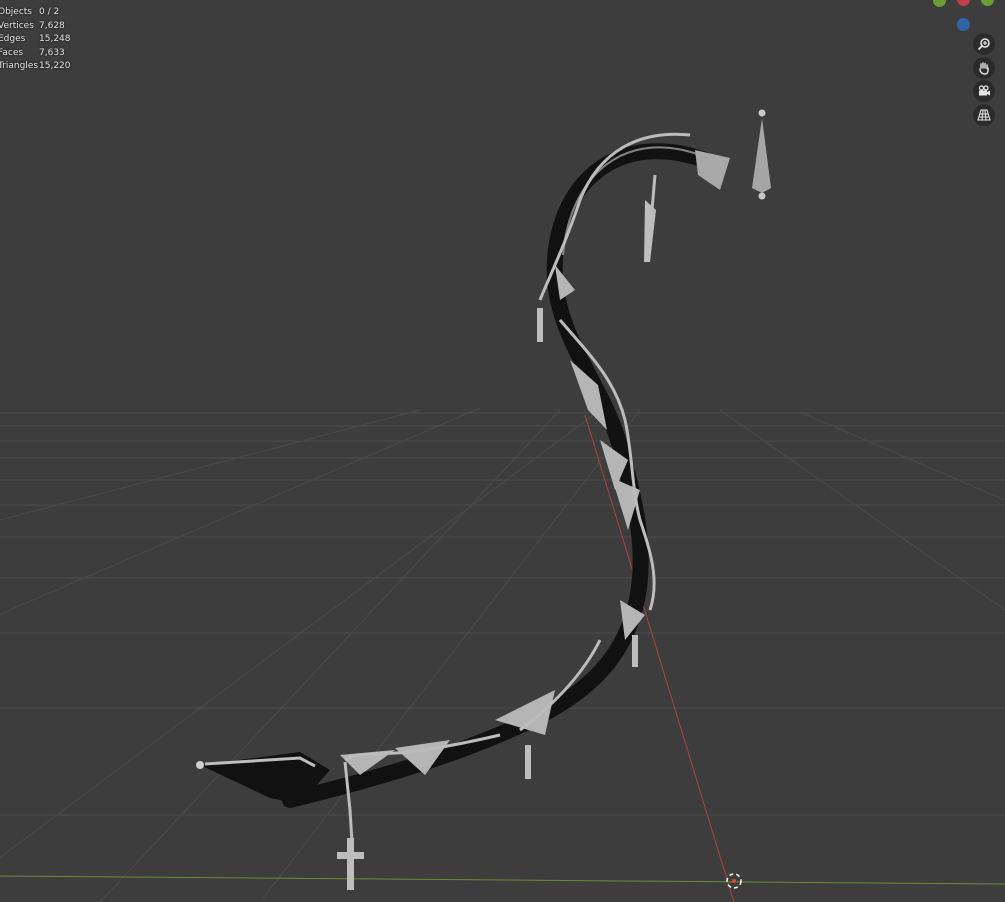 The height and width of the screenshot is (902, 1005). What do you see at coordinates (712, 170) in the screenshot?
I see `tail-end-spike` at bounding box center [712, 170].